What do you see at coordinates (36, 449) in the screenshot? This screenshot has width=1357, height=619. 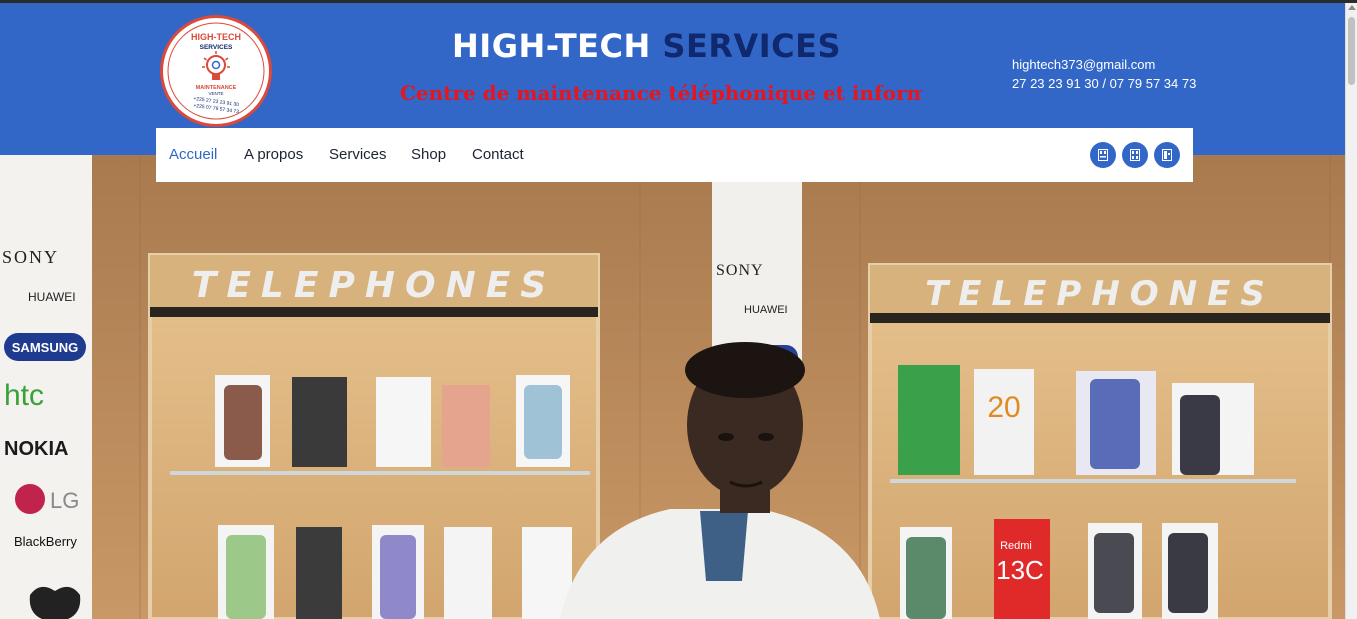 I see `banner-brand-nokia: NOKIA` at bounding box center [36, 449].